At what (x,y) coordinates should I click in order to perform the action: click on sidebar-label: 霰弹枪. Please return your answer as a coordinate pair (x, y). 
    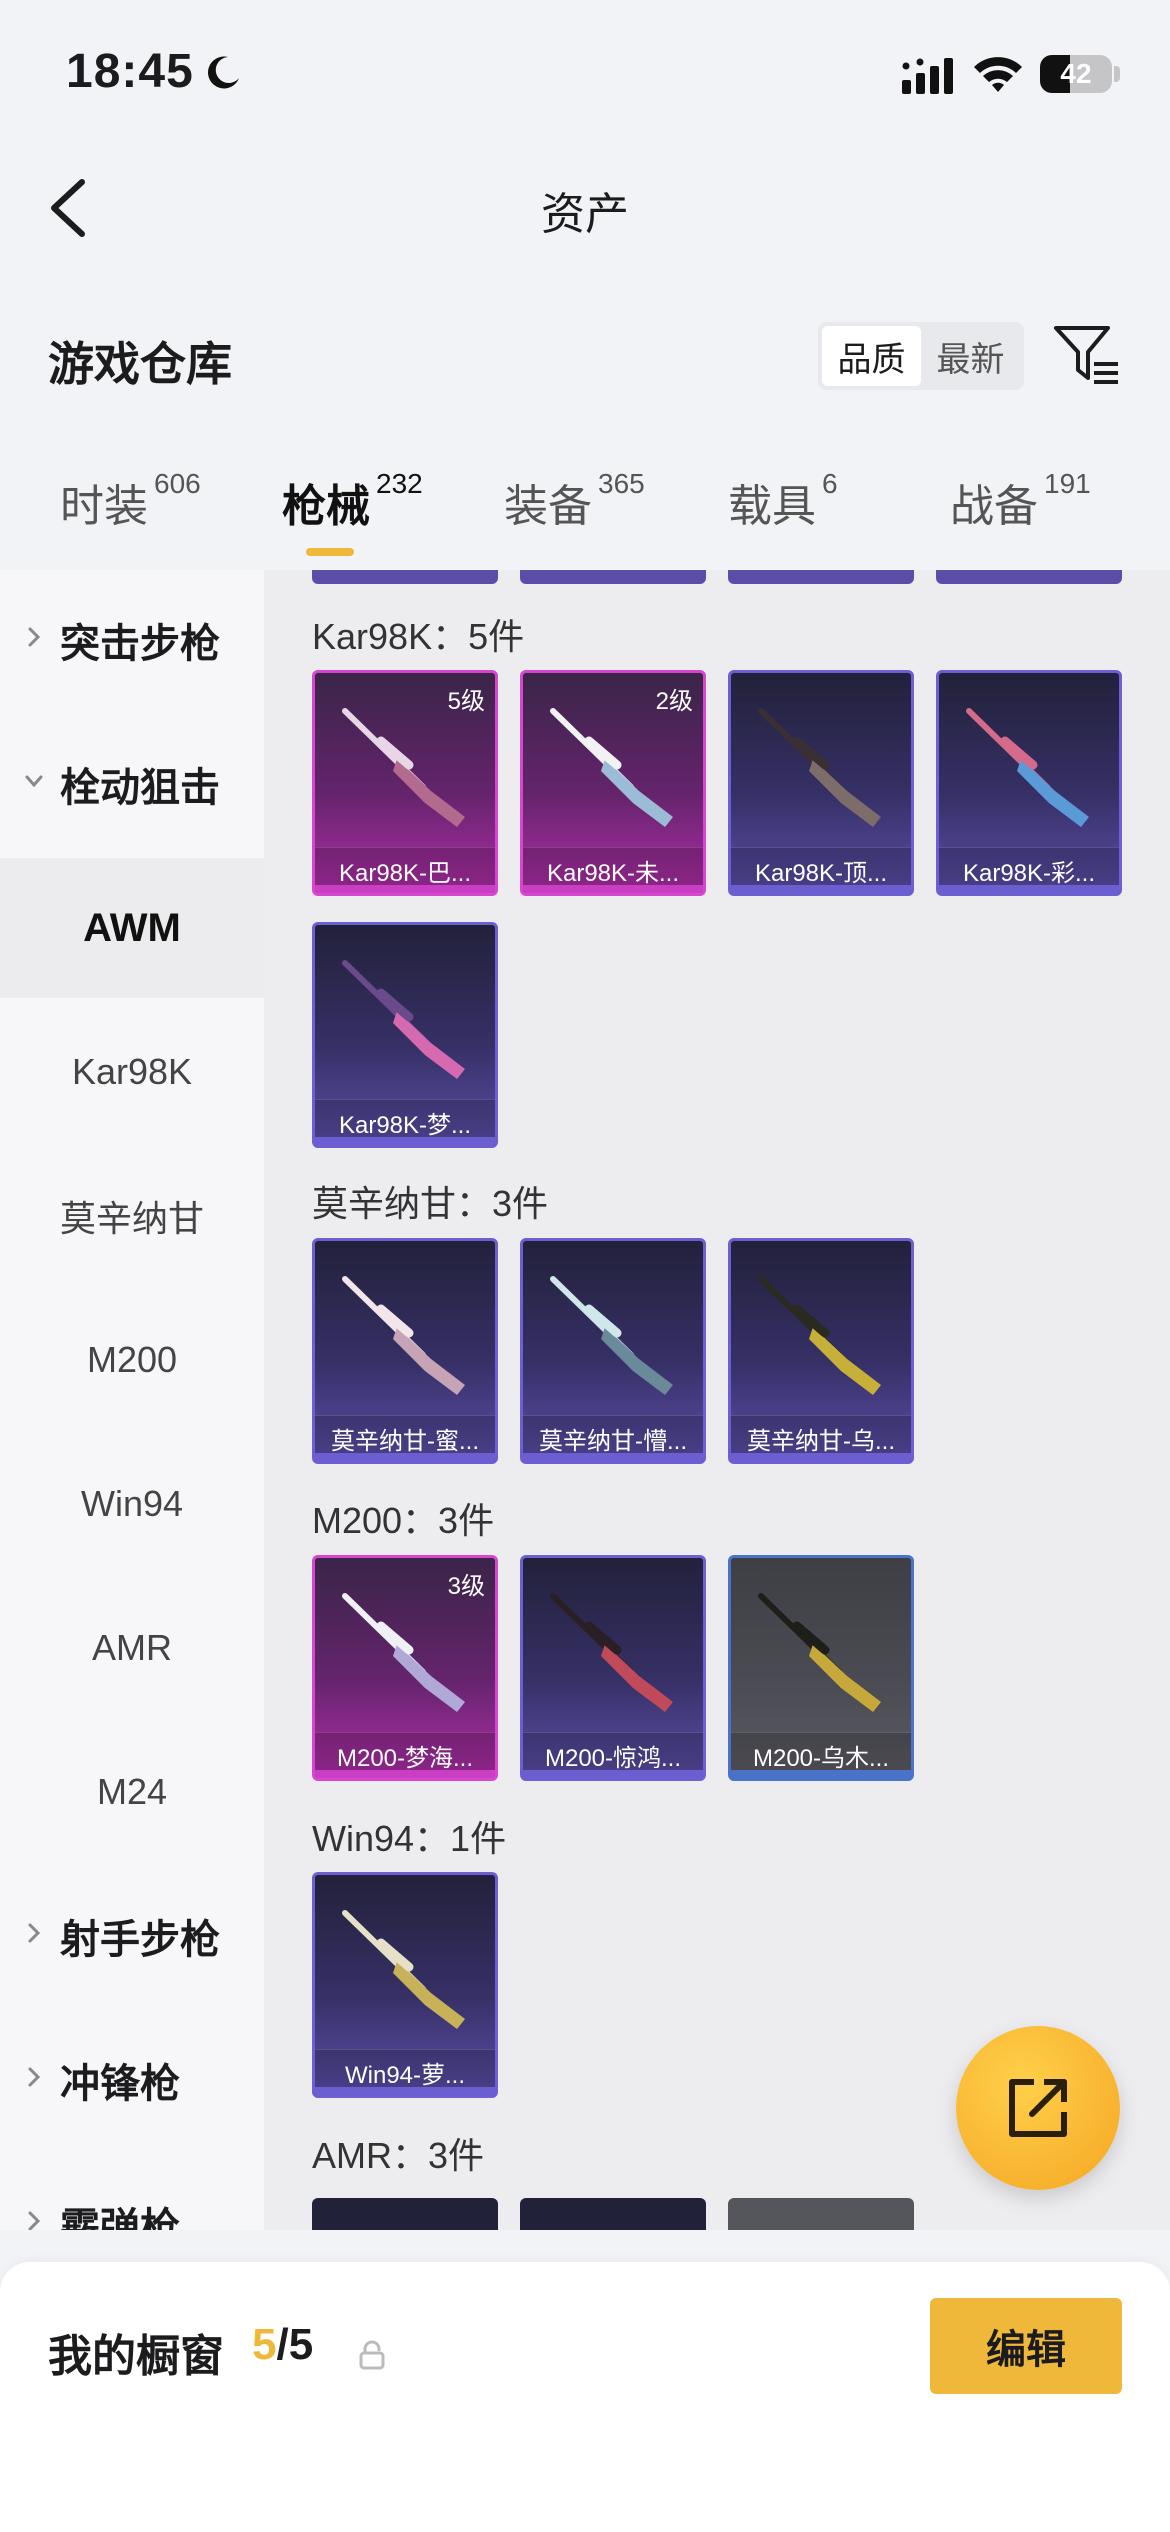
    Looking at the image, I should click on (120, 2218).